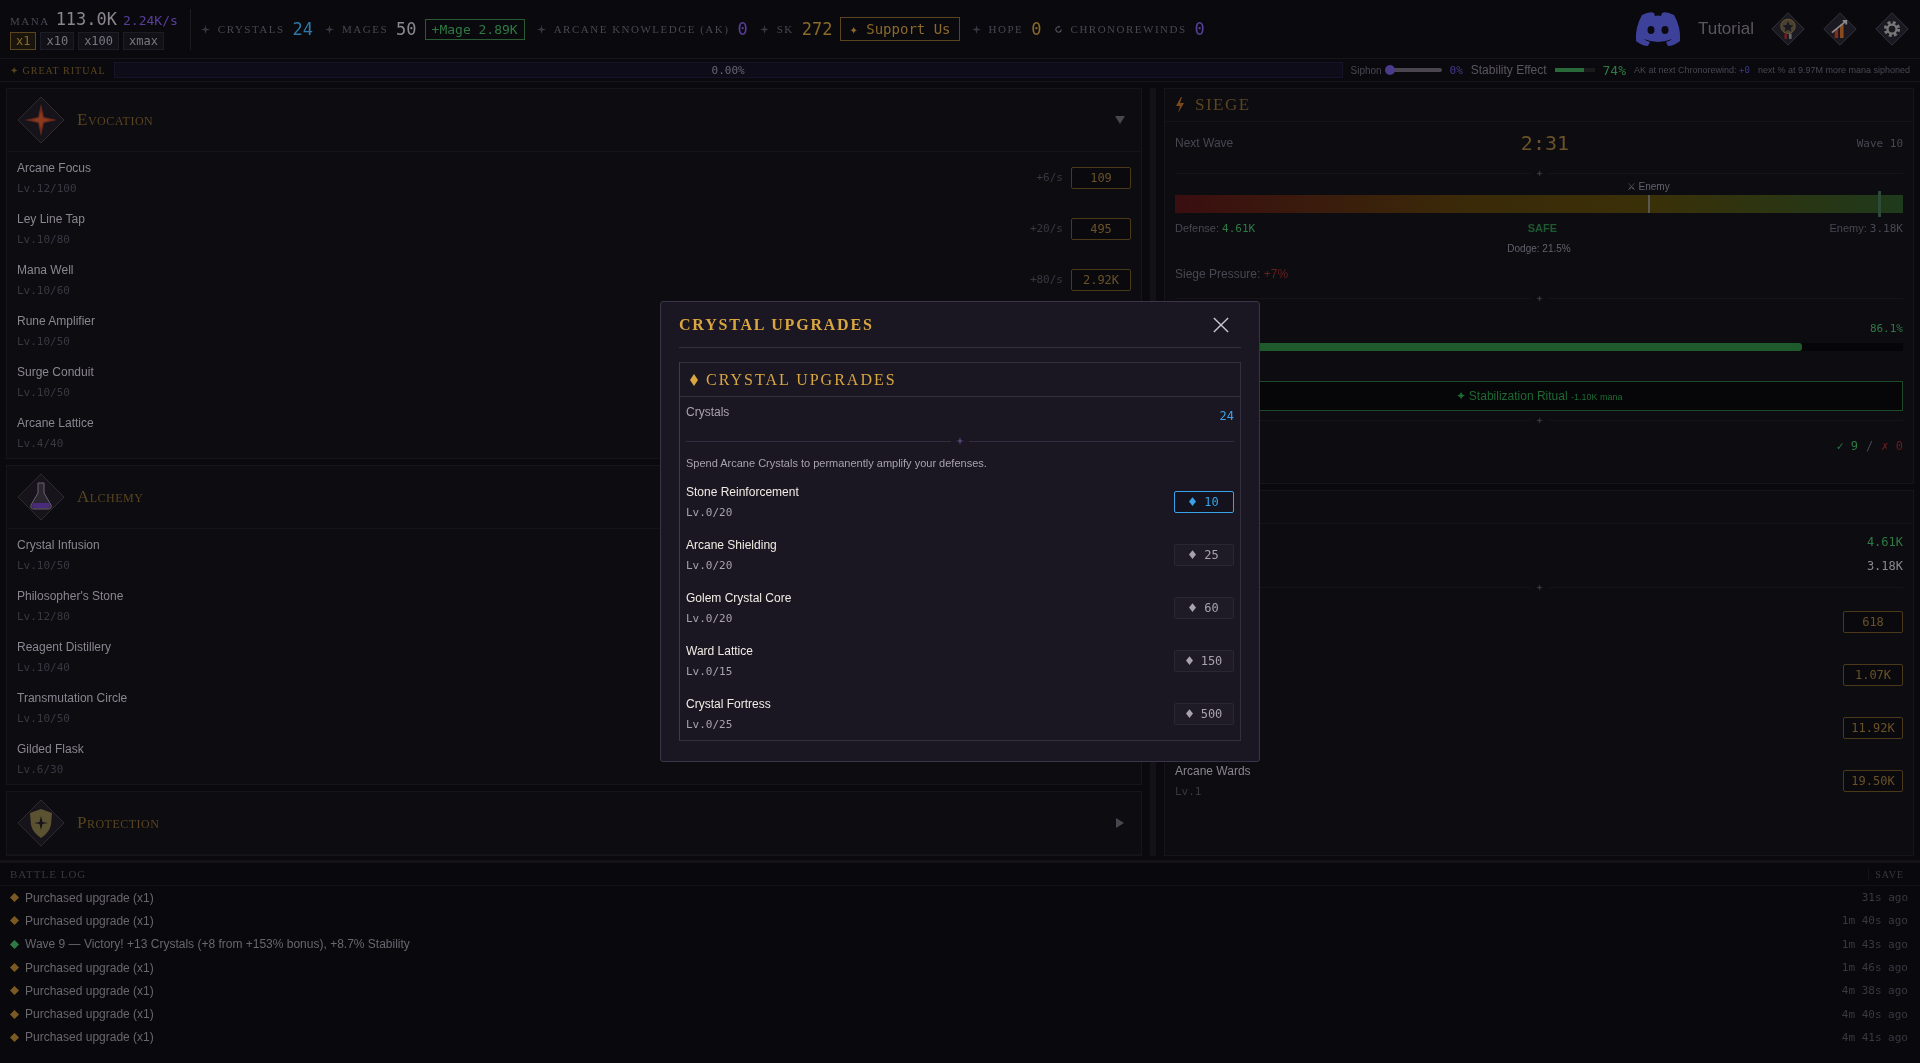 The height and width of the screenshot is (1063, 1920). I want to click on dodge-stat: Dodge: 21.5%, so click(1539, 248).